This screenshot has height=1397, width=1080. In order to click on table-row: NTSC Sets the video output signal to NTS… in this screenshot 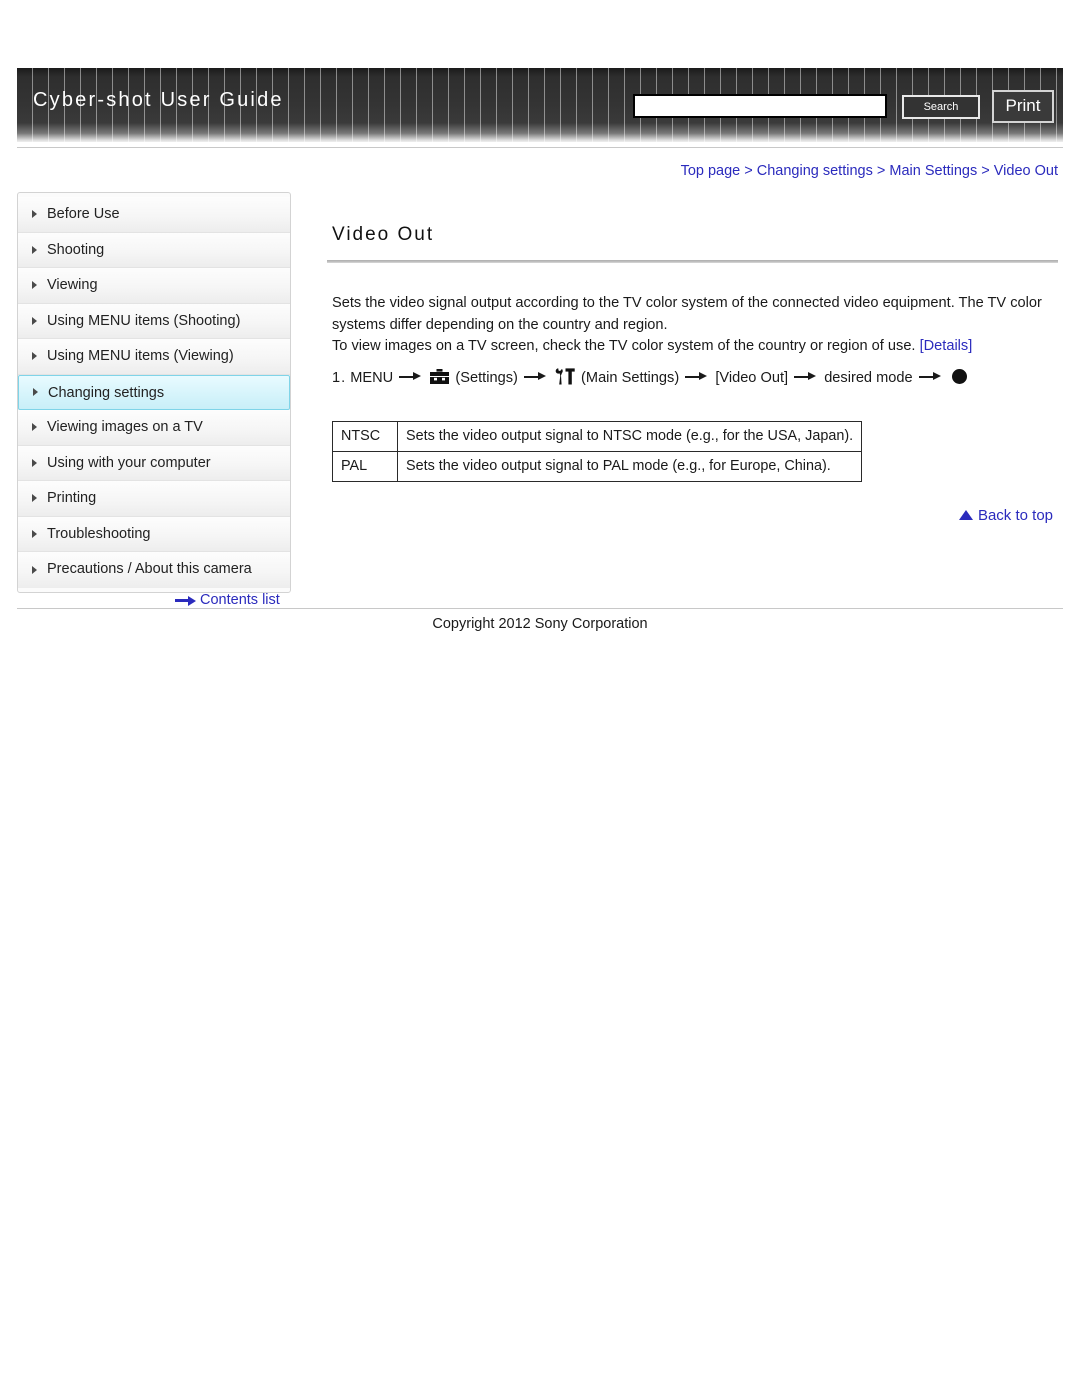, I will do `click(597, 436)`.